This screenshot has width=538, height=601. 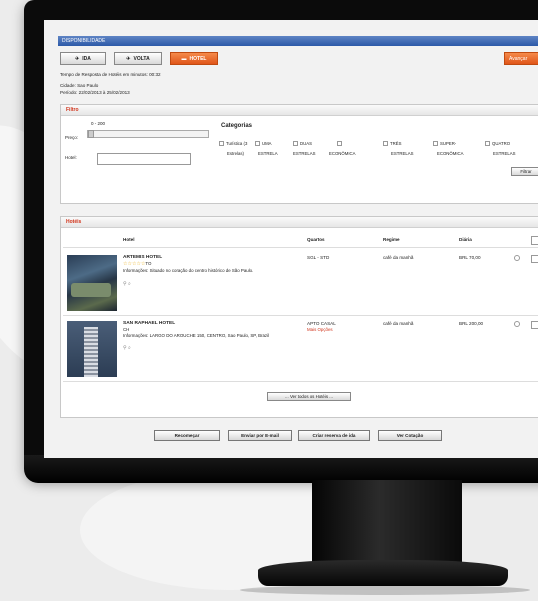 What do you see at coordinates (144, 159) in the screenshot?
I see `hotel-input` at bounding box center [144, 159].